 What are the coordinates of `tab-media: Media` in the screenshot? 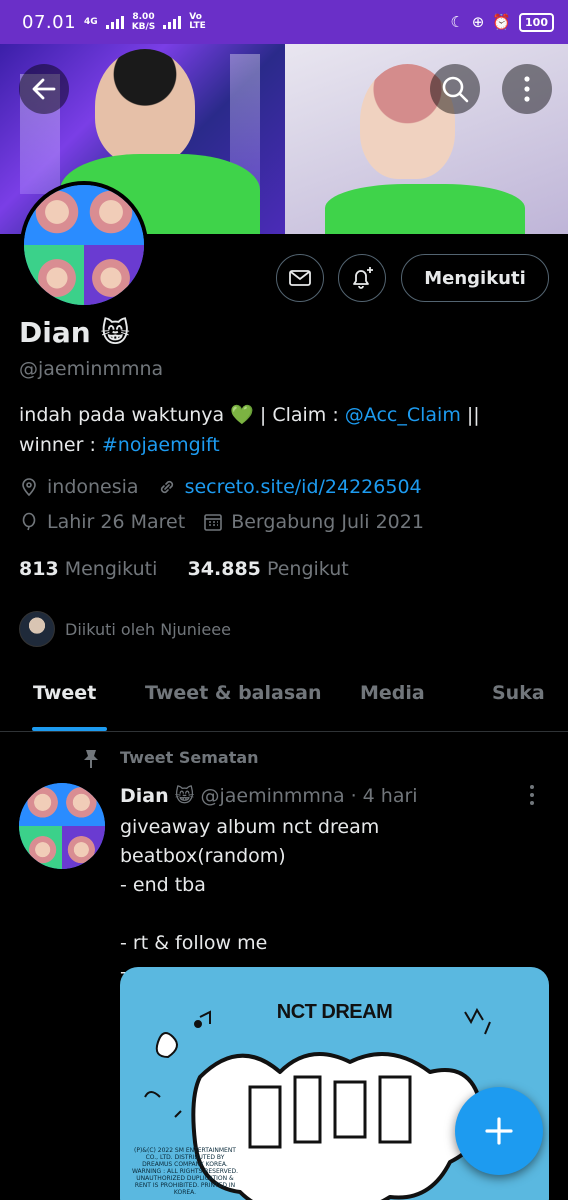 It's located at (392, 693).